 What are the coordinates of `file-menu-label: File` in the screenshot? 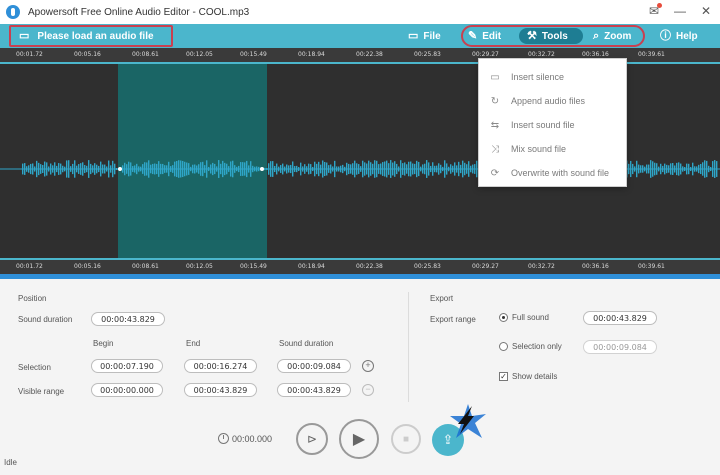 It's located at (432, 36).